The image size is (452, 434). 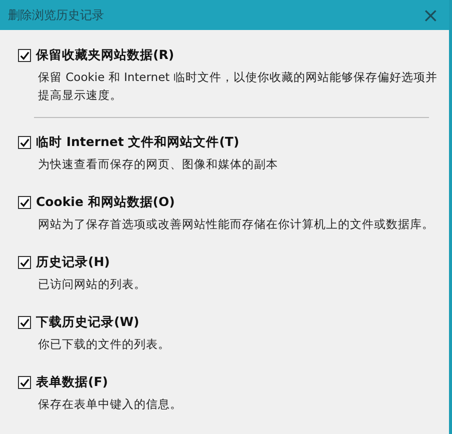 I want to click on option-label: 历史记录(H), so click(x=73, y=262).